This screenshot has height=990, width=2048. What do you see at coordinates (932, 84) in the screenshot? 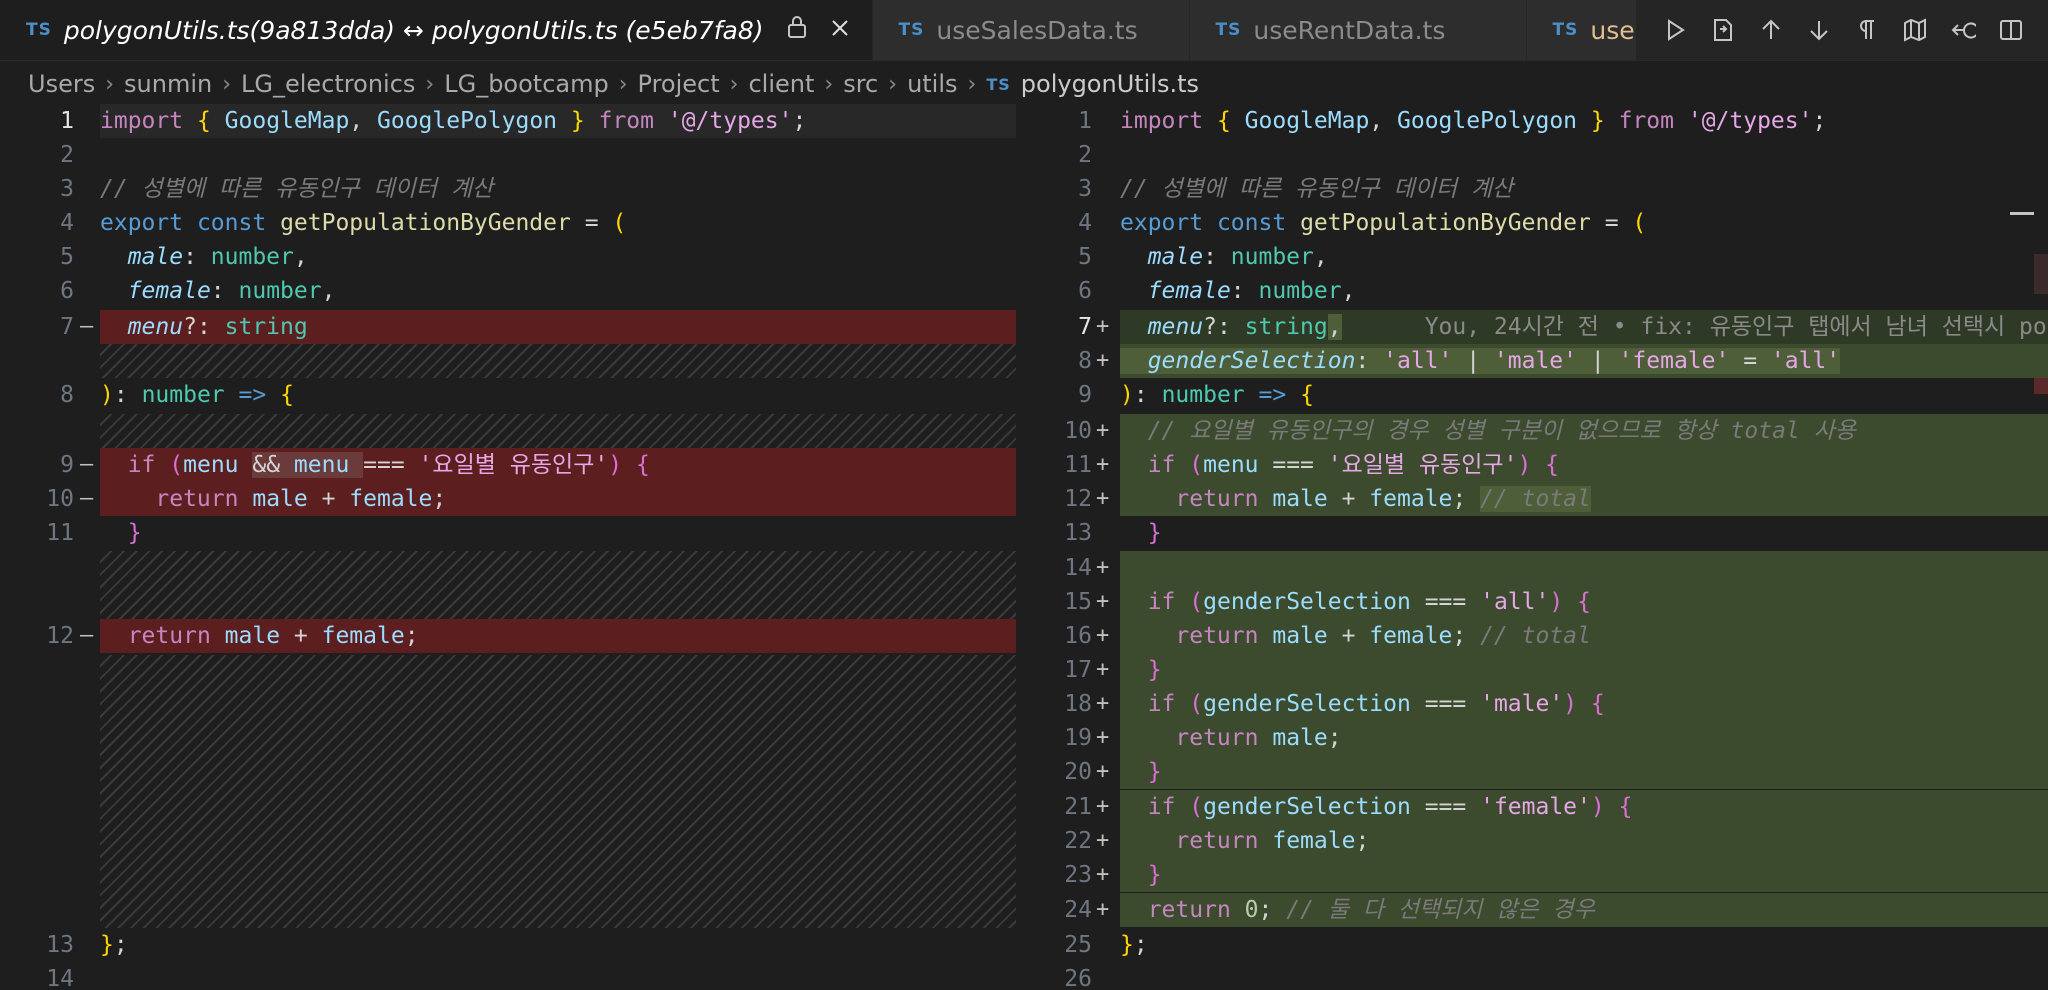
I see `breadcrumb-item: utils` at bounding box center [932, 84].